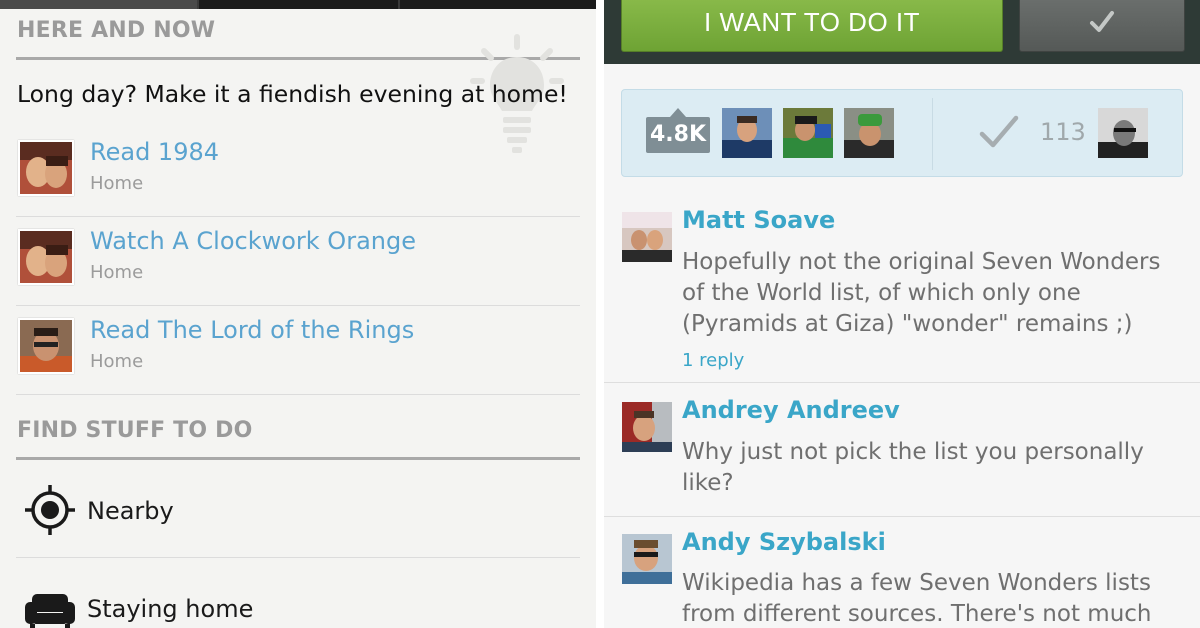 The height and width of the screenshot is (628, 1200). Describe the element at coordinates (713, 360) in the screenshot. I see `reply-link: 1 reply` at that location.